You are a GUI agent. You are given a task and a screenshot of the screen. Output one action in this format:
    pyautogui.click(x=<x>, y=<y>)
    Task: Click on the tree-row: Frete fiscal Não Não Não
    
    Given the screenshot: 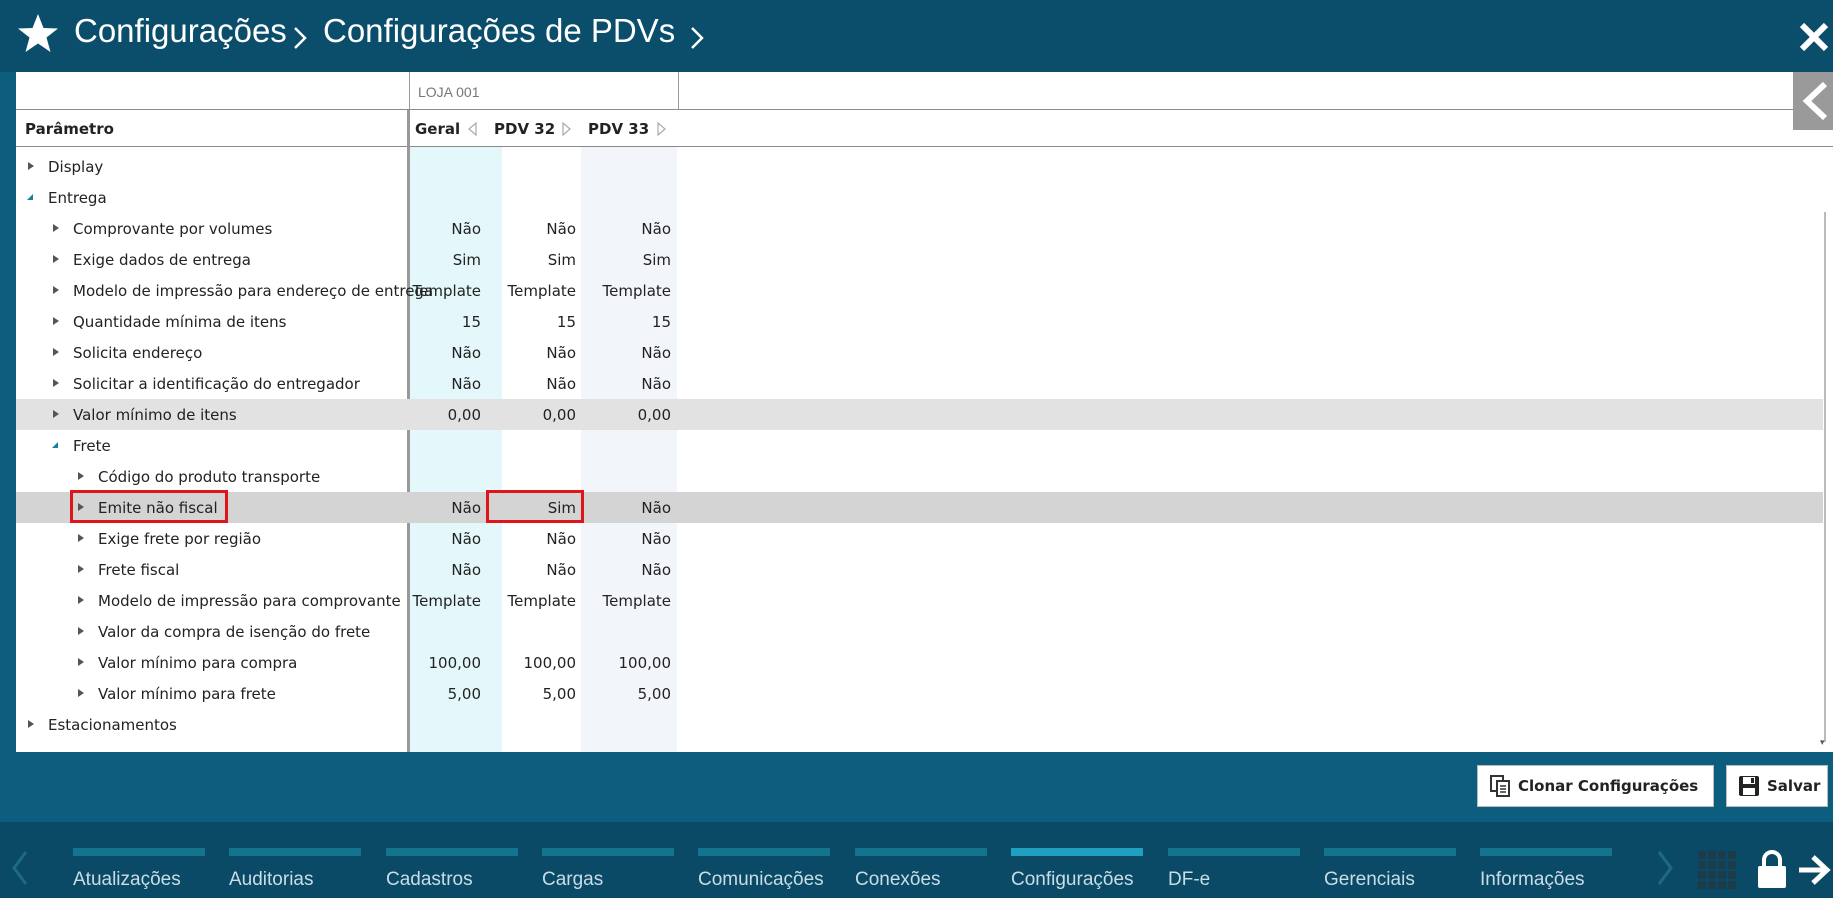 What is the action you would take?
    pyautogui.click(x=919, y=569)
    